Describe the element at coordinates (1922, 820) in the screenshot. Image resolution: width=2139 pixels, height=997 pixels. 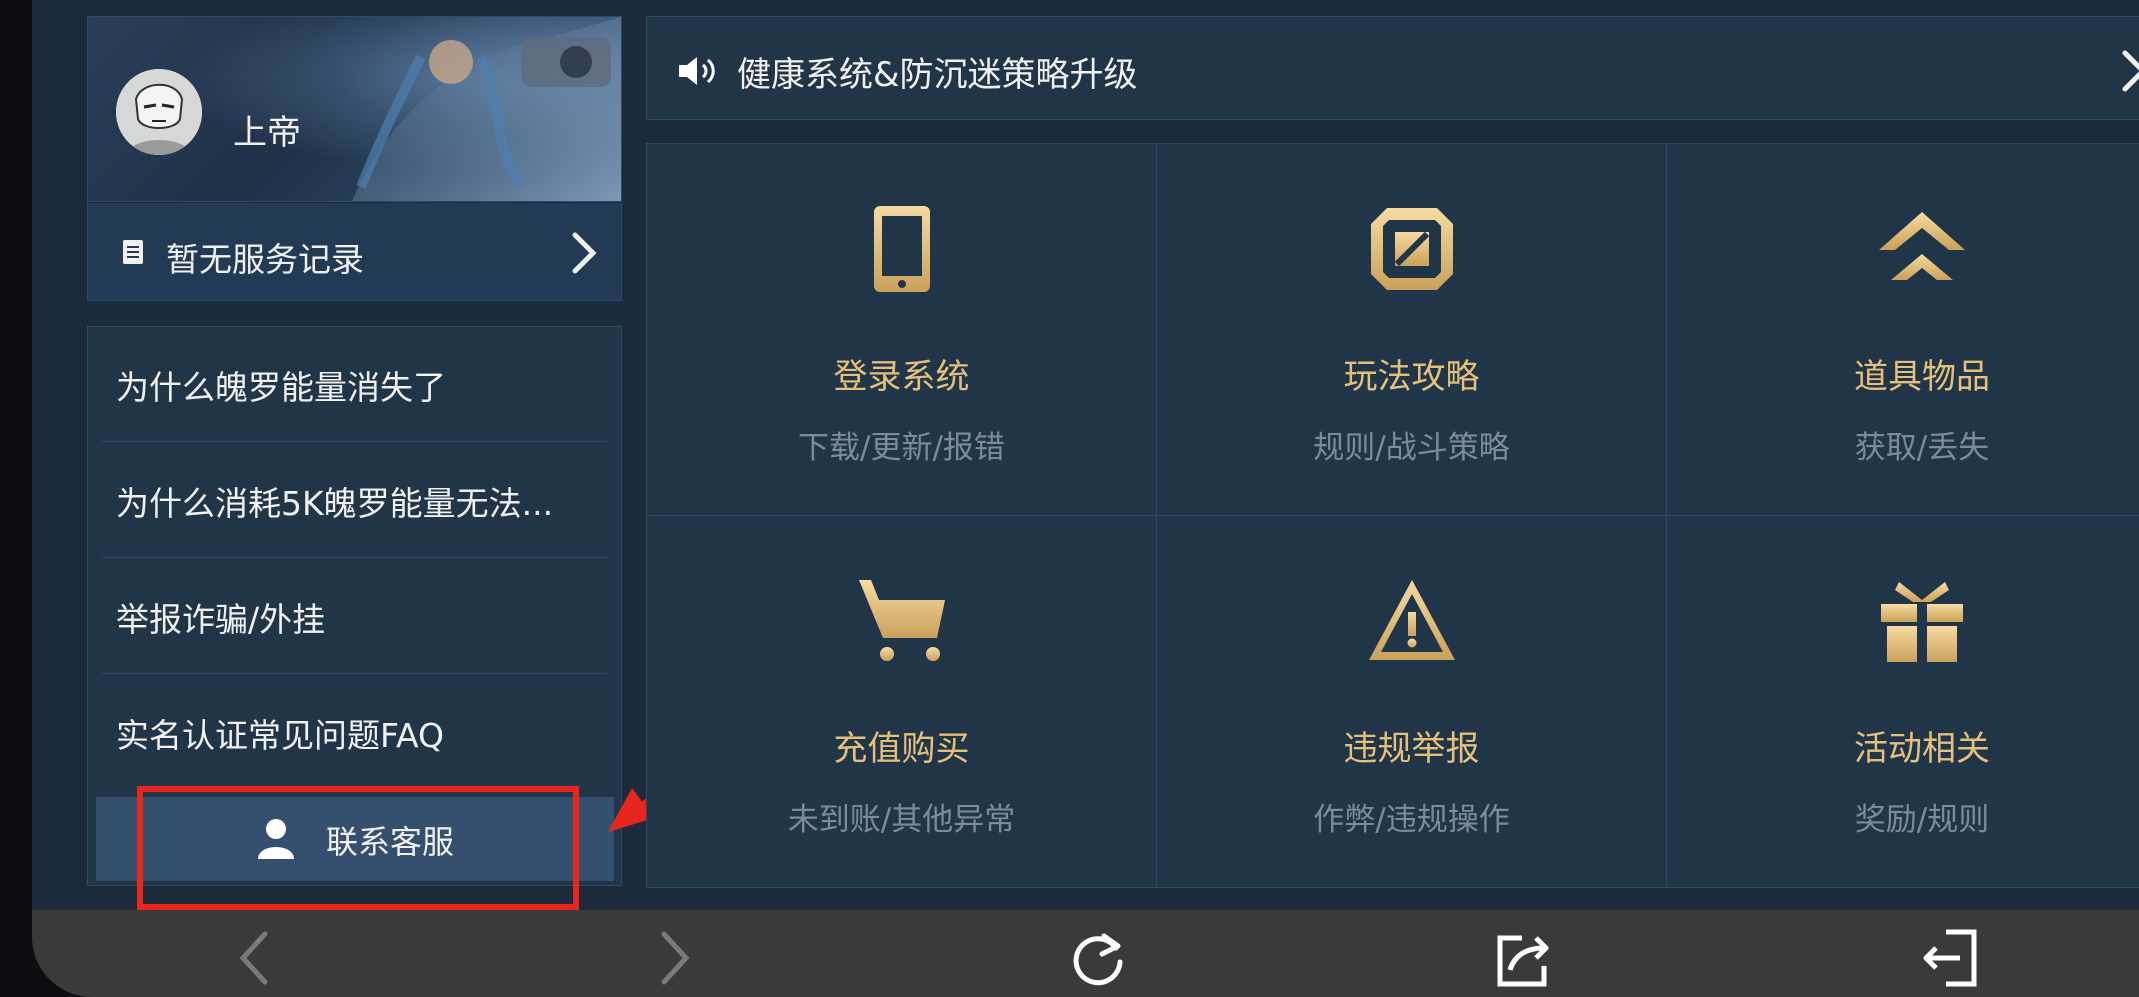
I see `category-subtitle: 奖励/规则` at that location.